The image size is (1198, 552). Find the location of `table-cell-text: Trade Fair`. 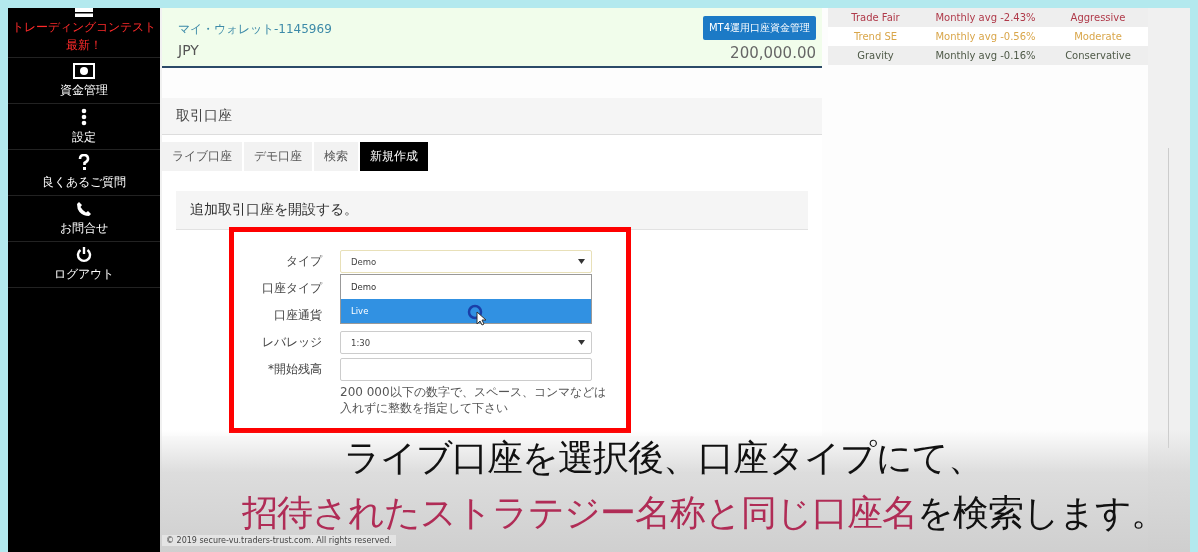

table-cell-text: Trade Fair is located at coordinates (875, 17).